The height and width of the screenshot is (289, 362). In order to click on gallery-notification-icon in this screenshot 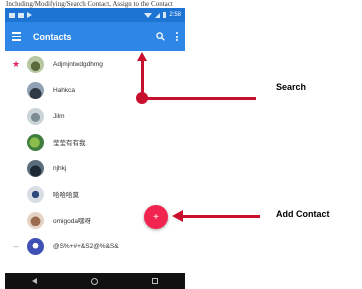, I will do `click(21, 15)`.